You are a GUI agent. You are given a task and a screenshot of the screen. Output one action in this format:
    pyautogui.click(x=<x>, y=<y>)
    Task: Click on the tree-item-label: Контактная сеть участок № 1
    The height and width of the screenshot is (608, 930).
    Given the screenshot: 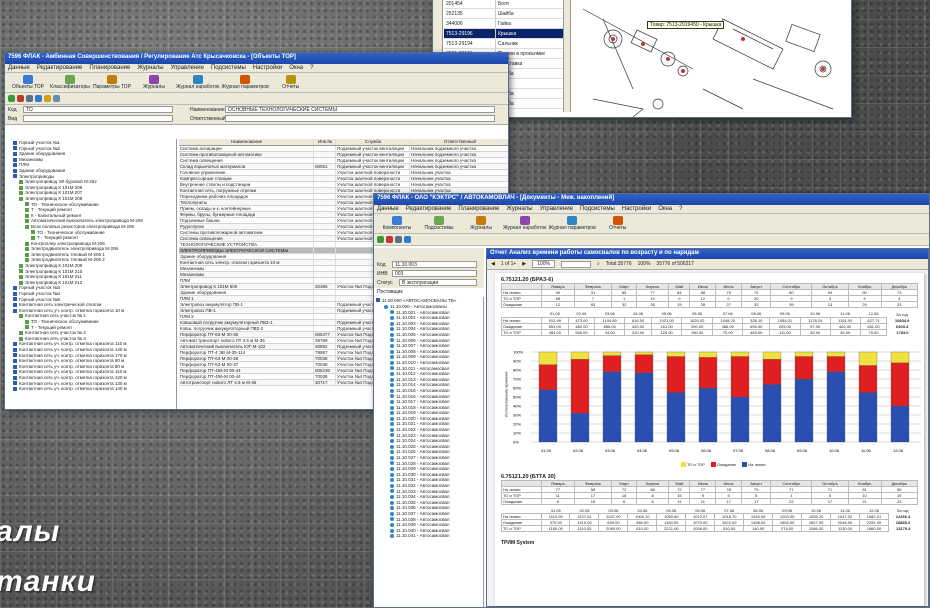 What is the action you would take?
    pyautogui.click(x=55, y=316)
    